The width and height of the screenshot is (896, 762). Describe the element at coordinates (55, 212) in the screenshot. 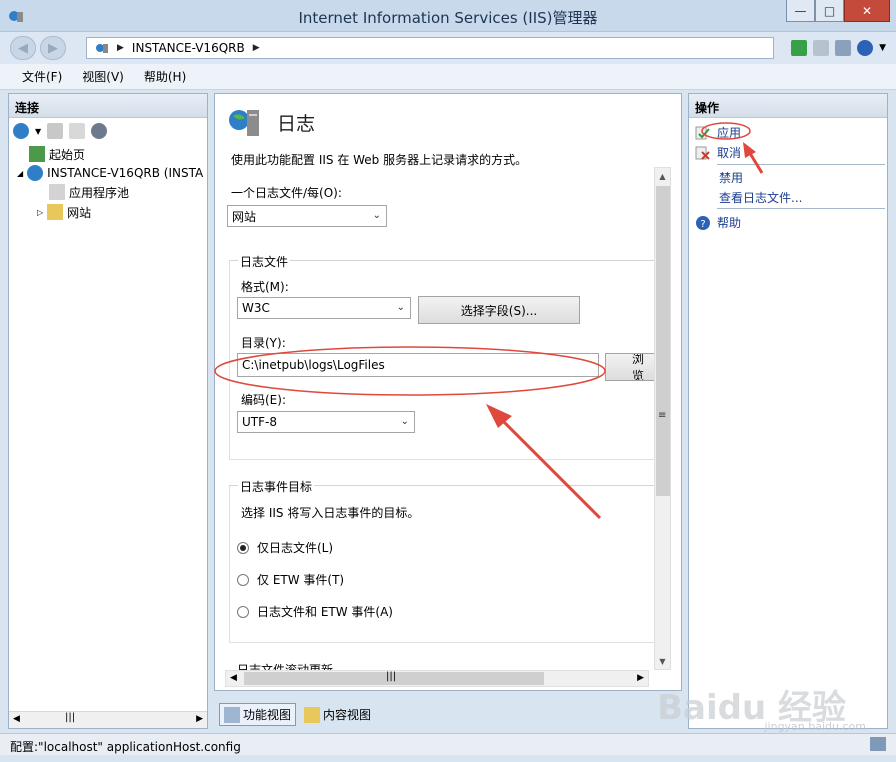

I see `sites-folder-icon` at that location.